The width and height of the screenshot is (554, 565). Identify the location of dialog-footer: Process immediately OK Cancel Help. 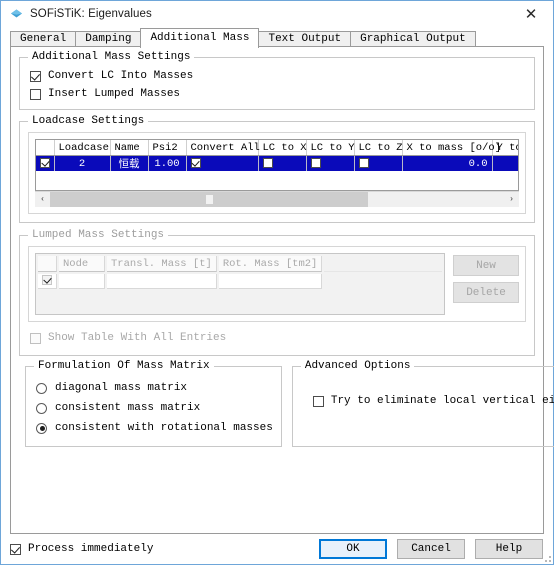
(277, 549).